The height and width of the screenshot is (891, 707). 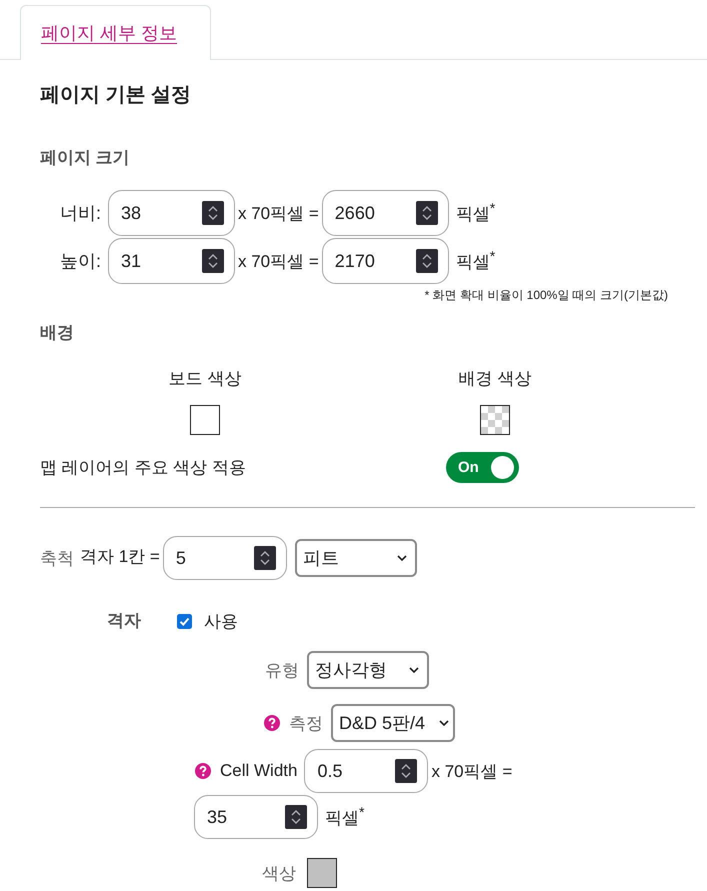 What do you see at coordinates (57, 333) in the screenshot?
I see `subsection-heading: 배경` at bounding box center [57, 333].